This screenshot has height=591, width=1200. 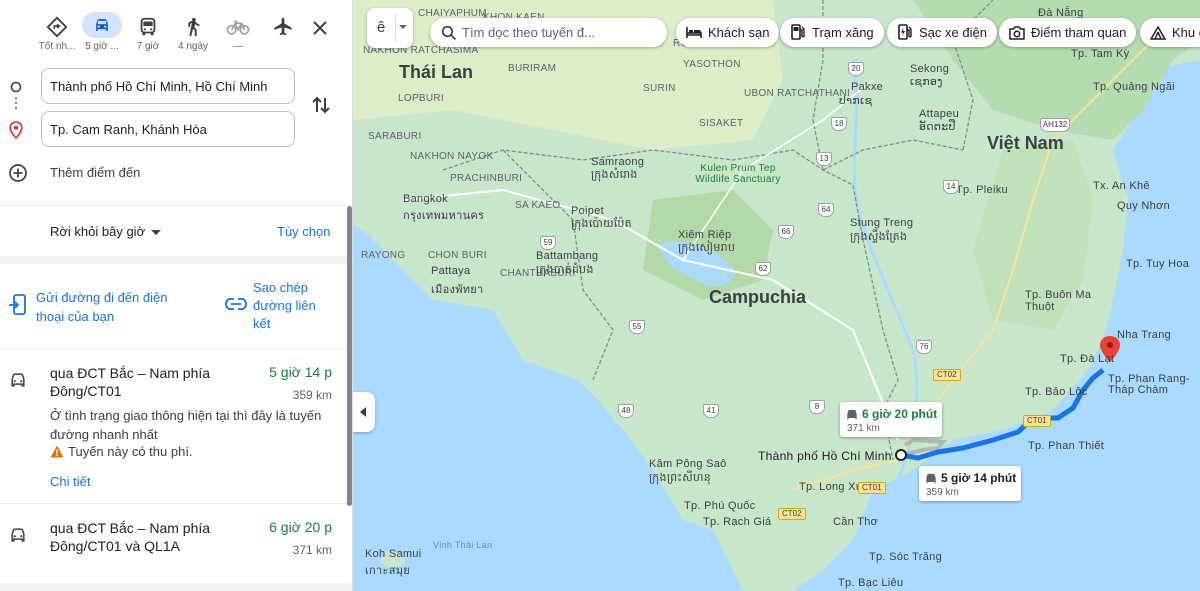 What do you see at coordinates (1170, 32) in the screenshot?
I see `chip-area: Khu c` at bounding box center [1170, 32].